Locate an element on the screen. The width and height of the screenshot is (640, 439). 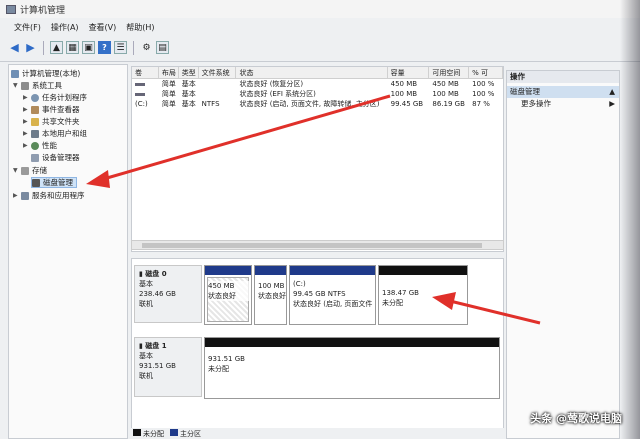
cell-capacity: 450 MB is located at coordinates (404, 84).